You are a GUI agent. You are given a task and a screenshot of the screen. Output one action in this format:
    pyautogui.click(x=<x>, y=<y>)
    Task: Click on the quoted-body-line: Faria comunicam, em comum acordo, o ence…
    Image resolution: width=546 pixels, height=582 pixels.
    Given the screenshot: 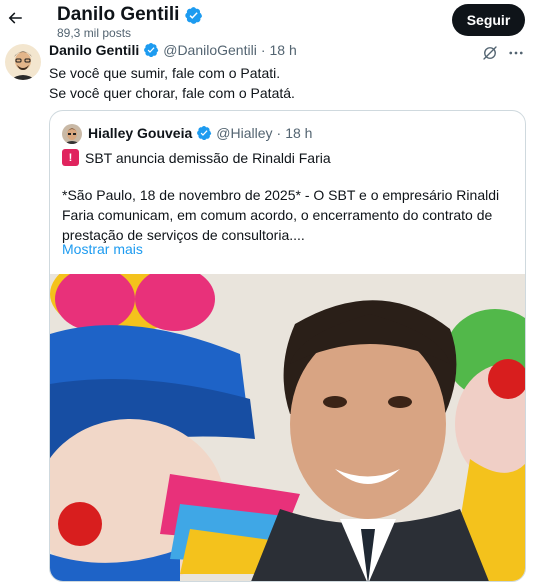 What is the action you would take?
    pyautogui.click(x=277, y=215)
    